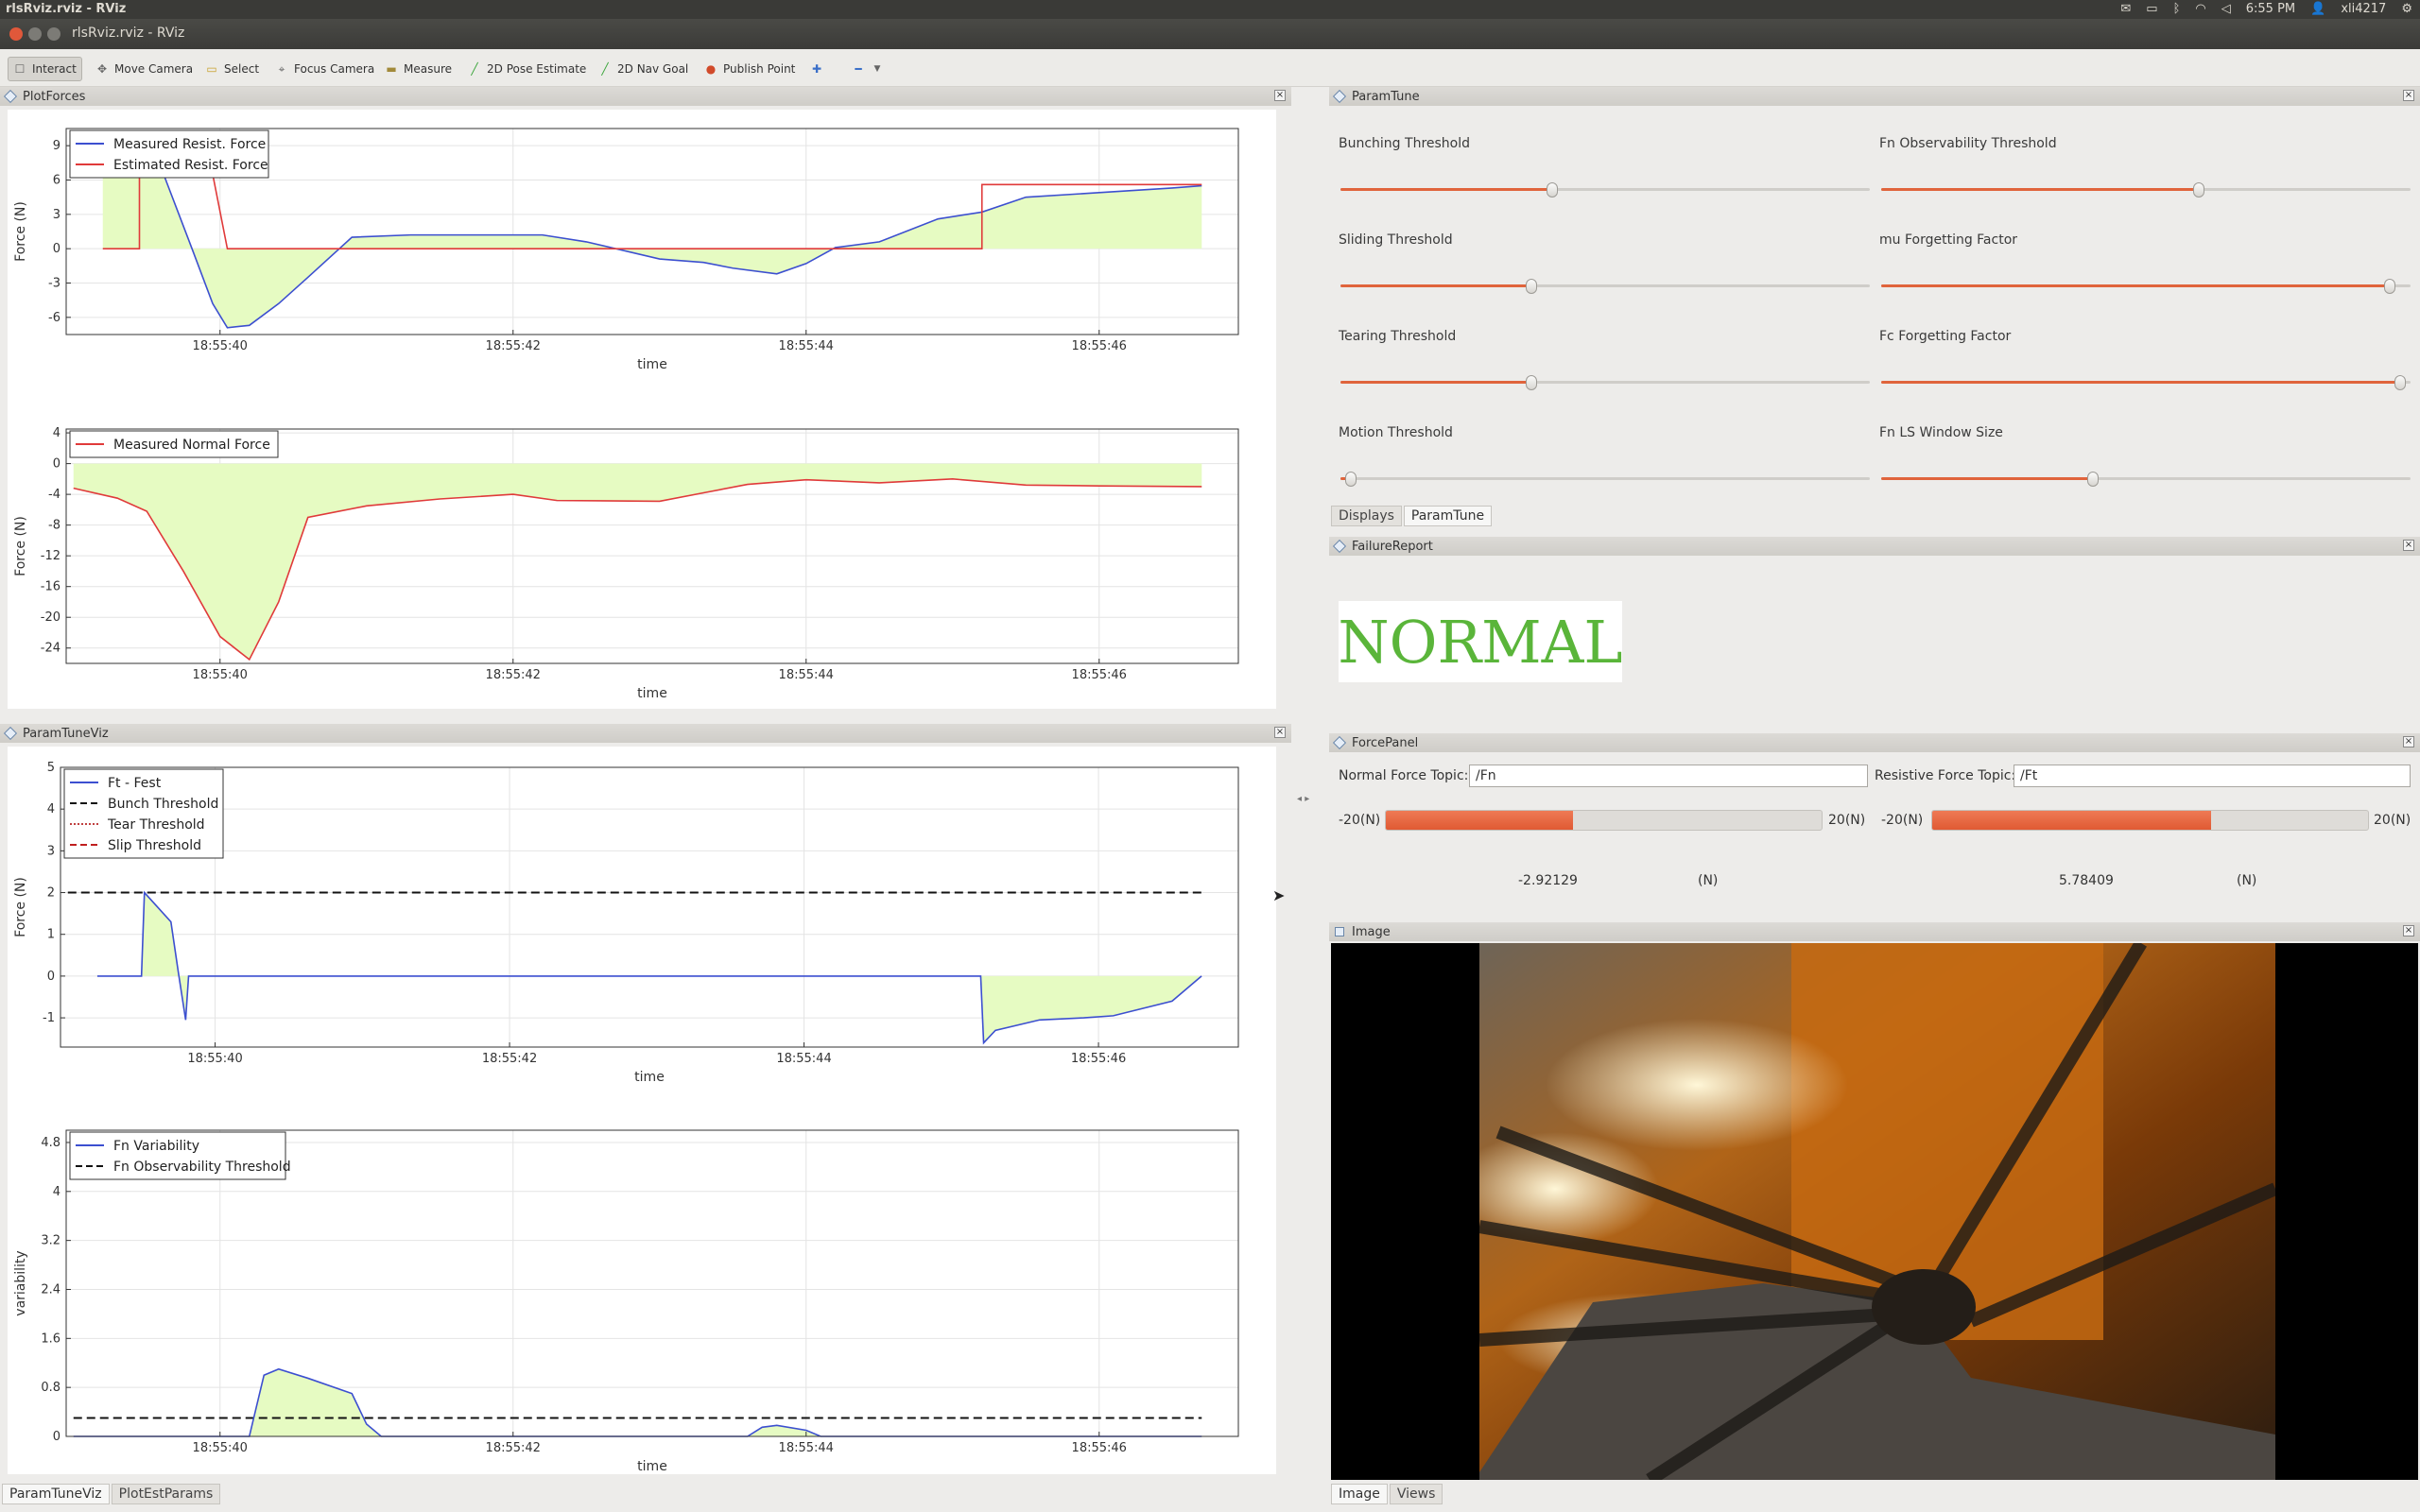 The width and height of the screenshot is (2420, 1512). Describe the element at coordinates (2125, 9) in the screenshot. I see `mail-icon: ✉` at that location.